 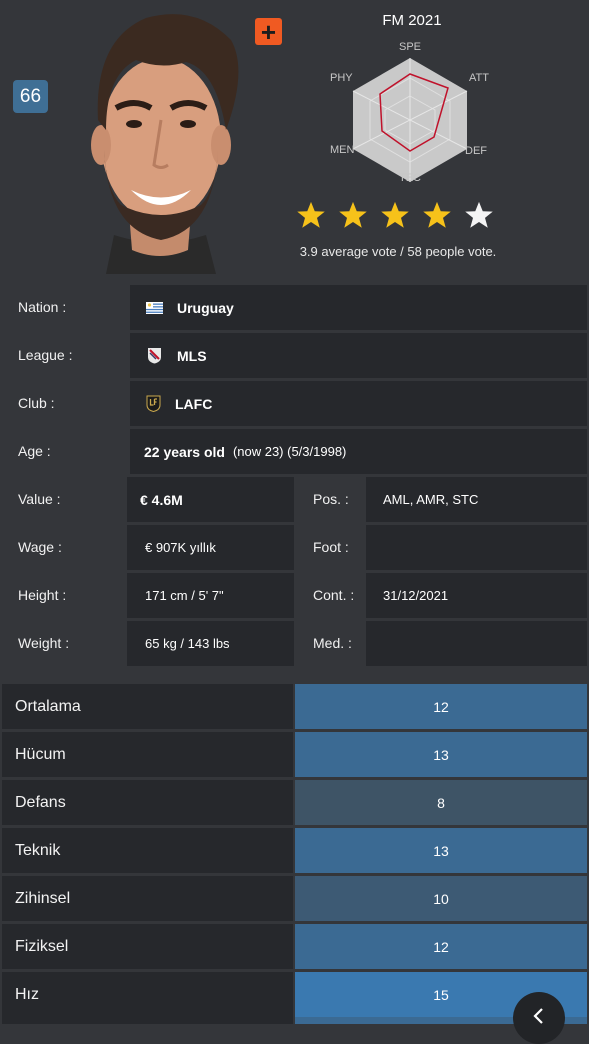 I want to click on star-empty-icon, so click(x=479, y=215).